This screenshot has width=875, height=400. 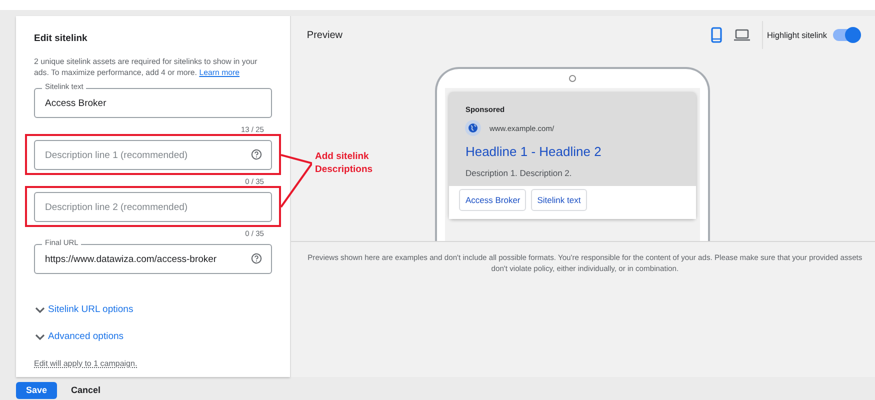 I want to click on phone-icon, so click(x=716, y=35).